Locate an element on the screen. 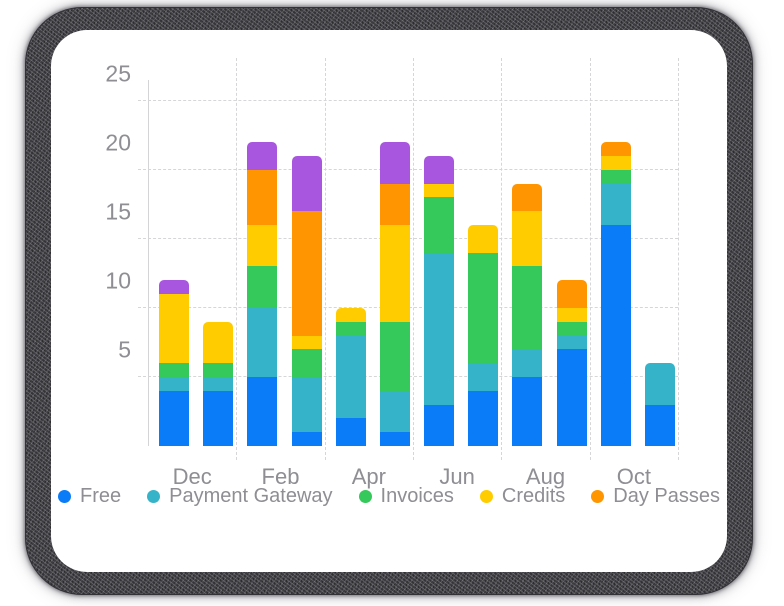 This screenshot has height=606, width=784. bar-oct is located at coordinates (615, 294).